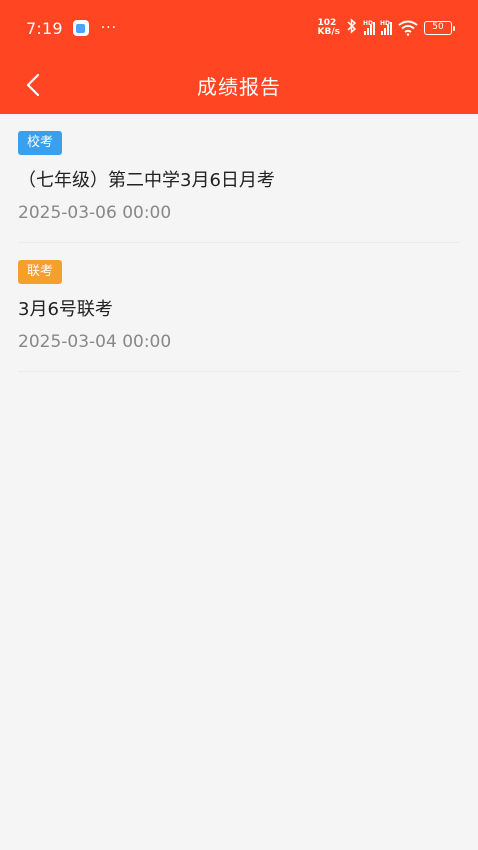 The image size is (478, 850). I want to click on exam-date: 2025-03-04 00:00, so click(95, 342).